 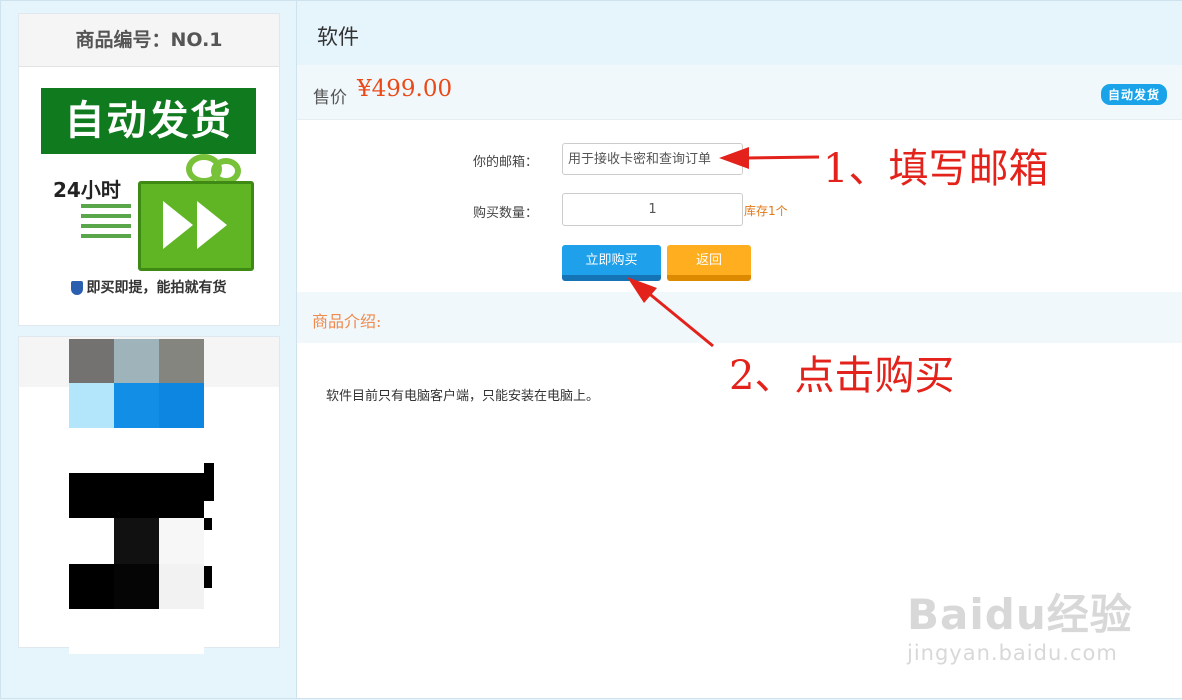 What do you see at coordinates (739, 92) in the screenshot?
I see `price-bar: 售价 ¥499.00` at bounding box center [739, 92].